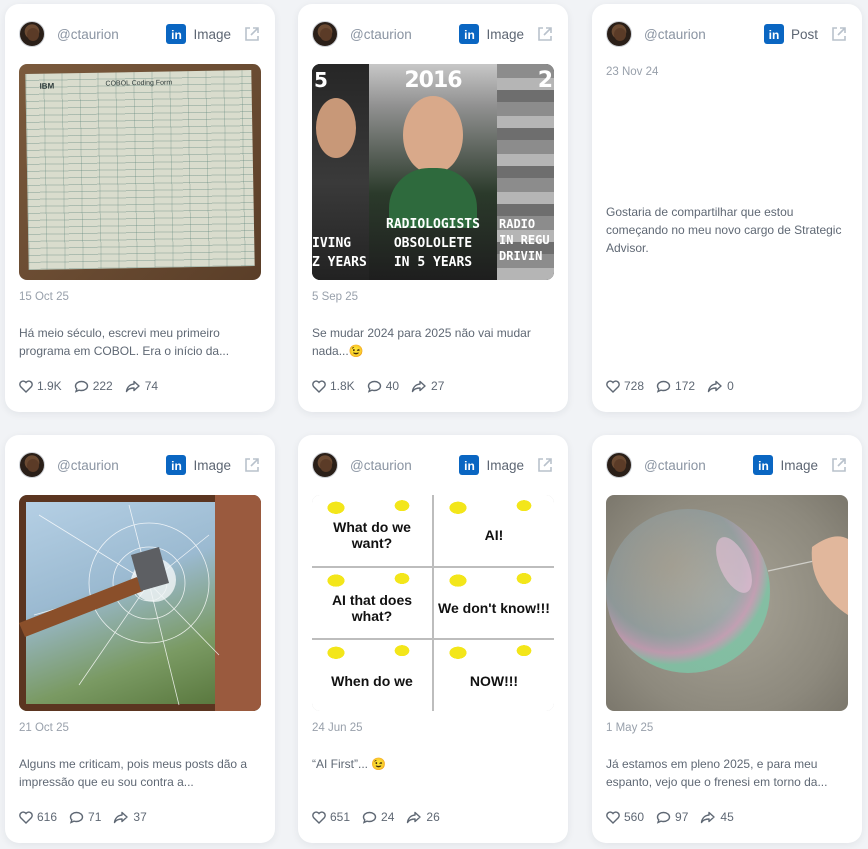 Image resolution: width=868 pixels, height=849 pixels. What do you see at coordinates (333, 386) in the screenshot?
I see `likes-stat: 1.8K` at bounding box center [333, 386].